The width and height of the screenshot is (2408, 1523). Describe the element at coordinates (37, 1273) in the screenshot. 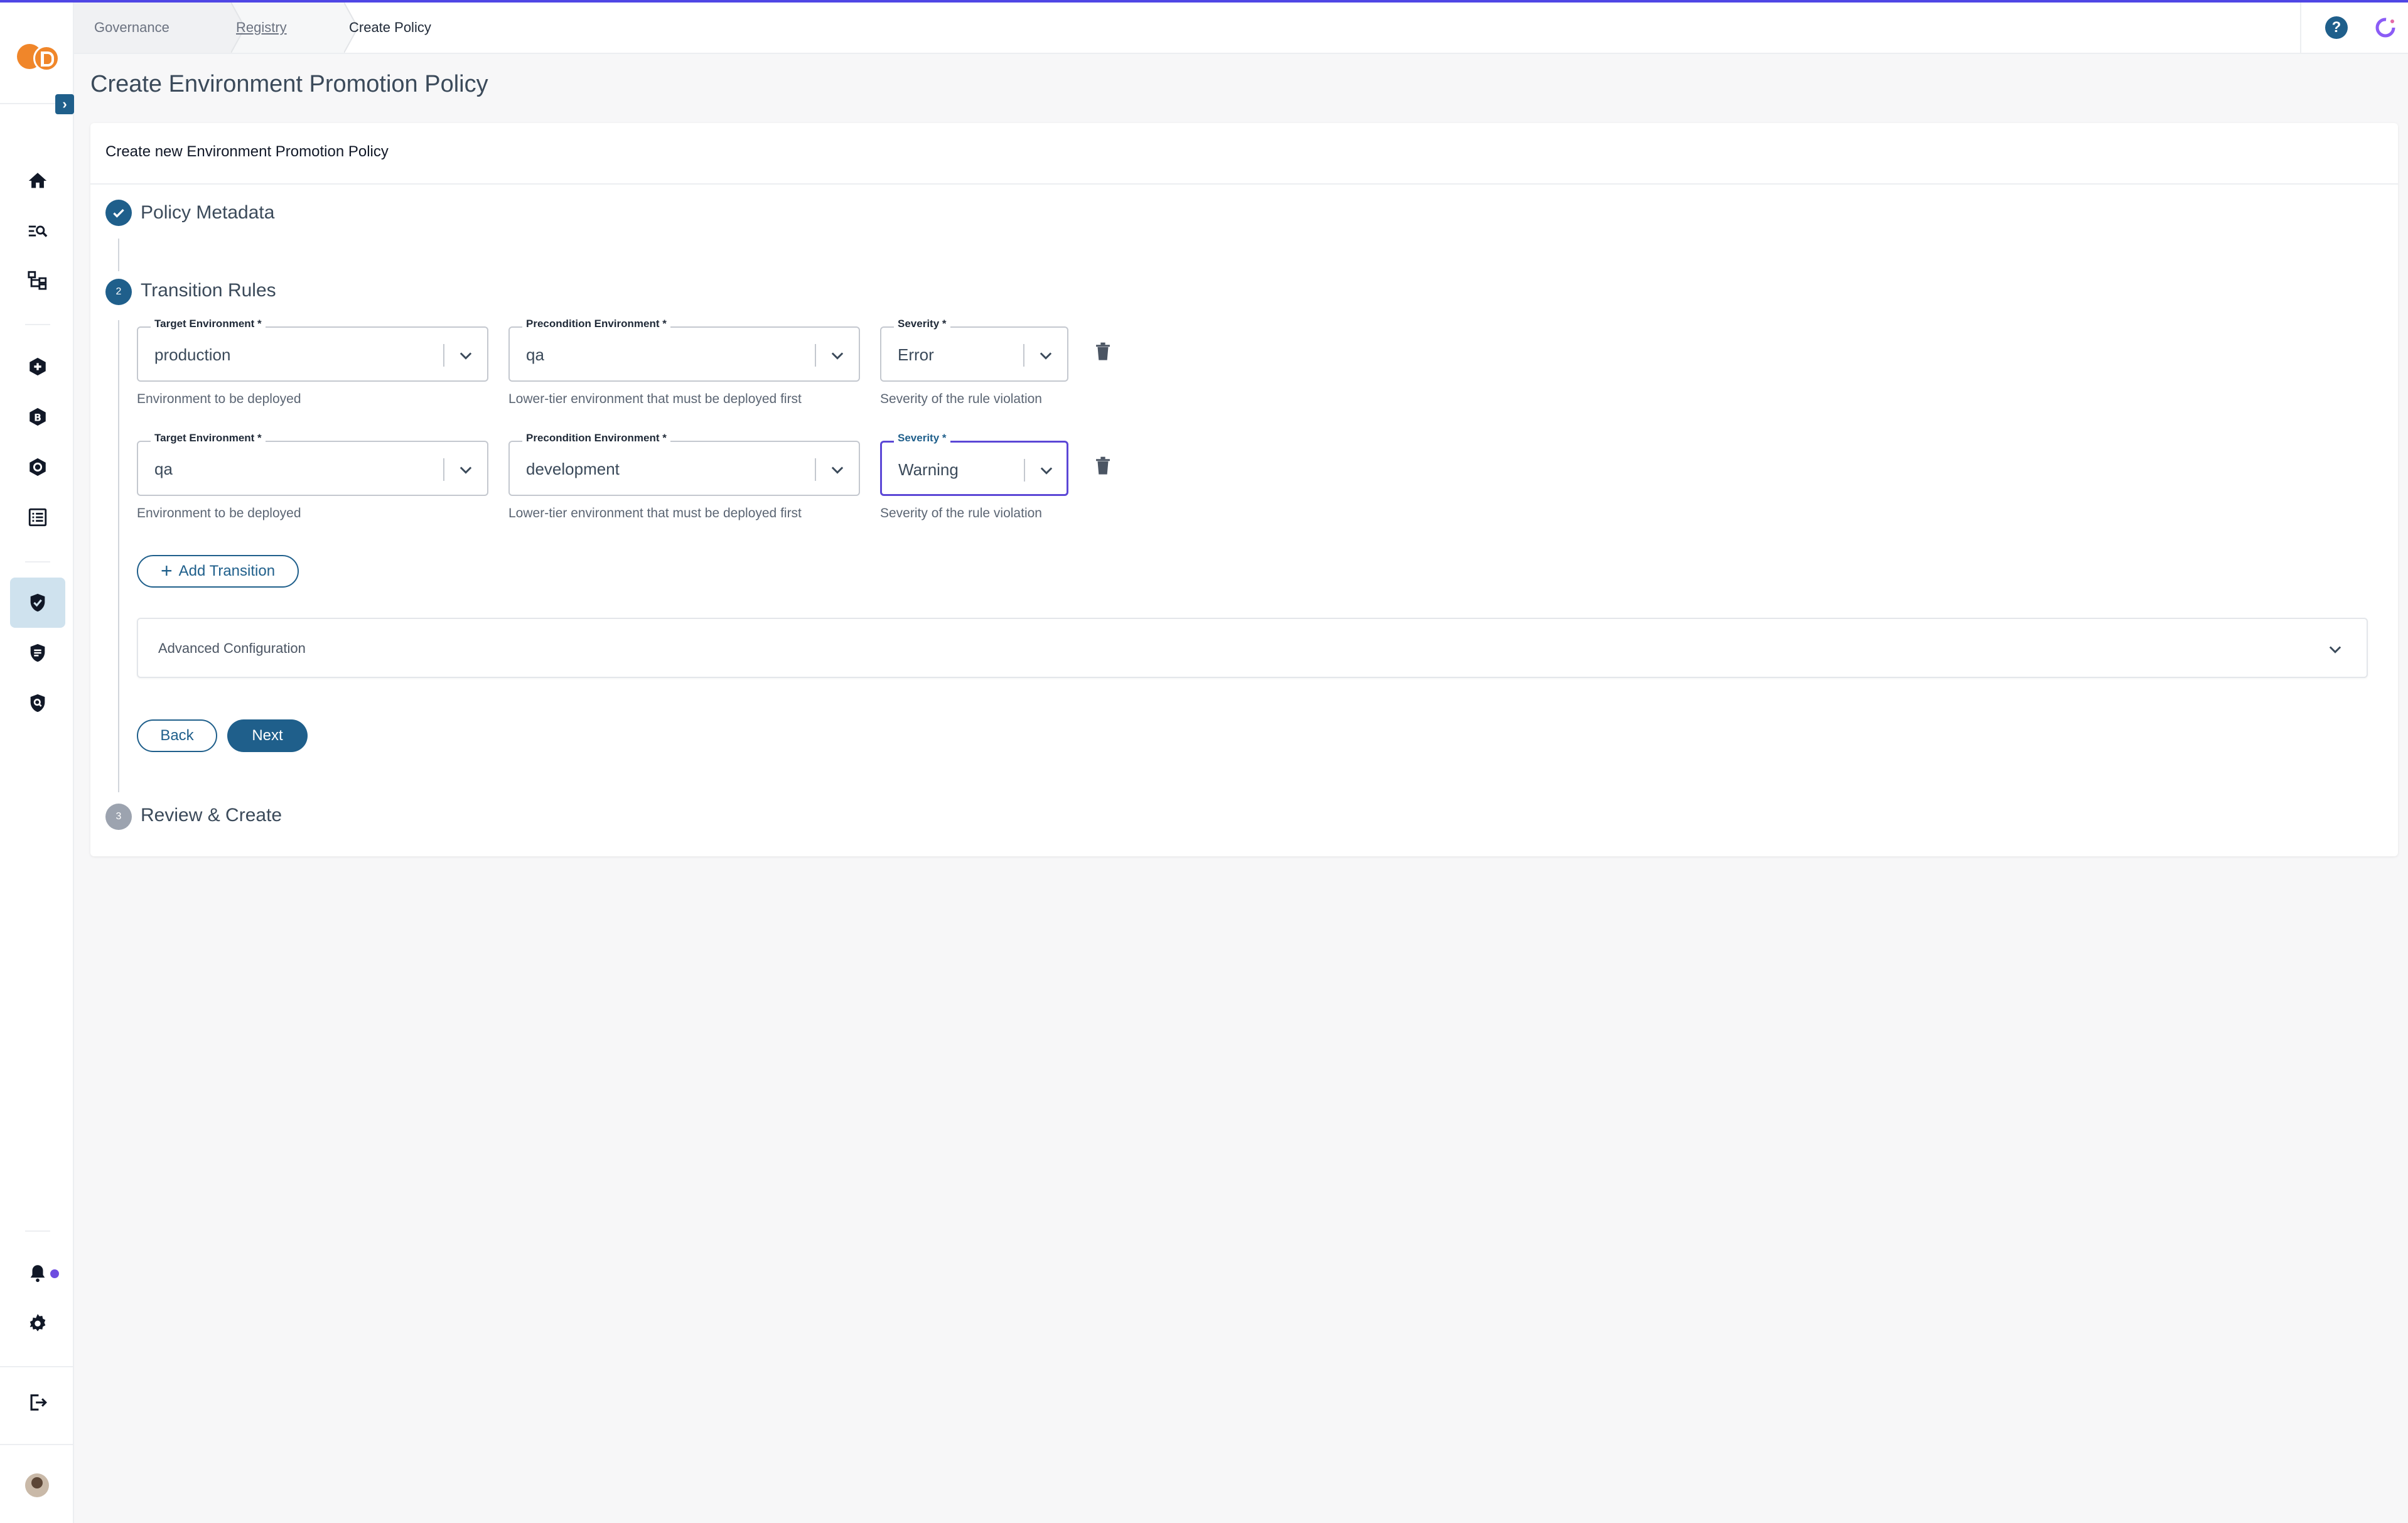

I see `bell-icon` at that location.